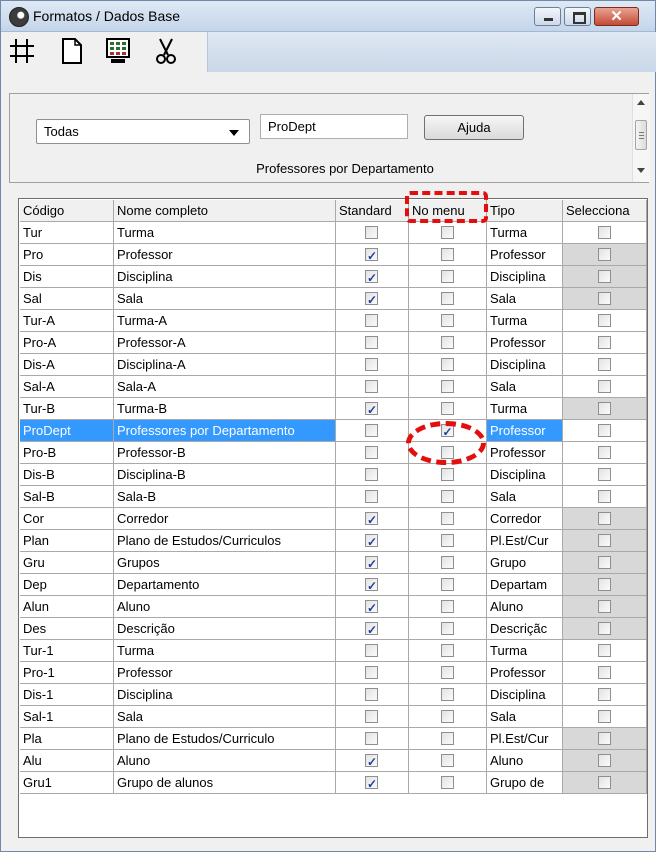 The image size is (658, 852). I want to click on cell-code: Pro-A, so click(67, 343).